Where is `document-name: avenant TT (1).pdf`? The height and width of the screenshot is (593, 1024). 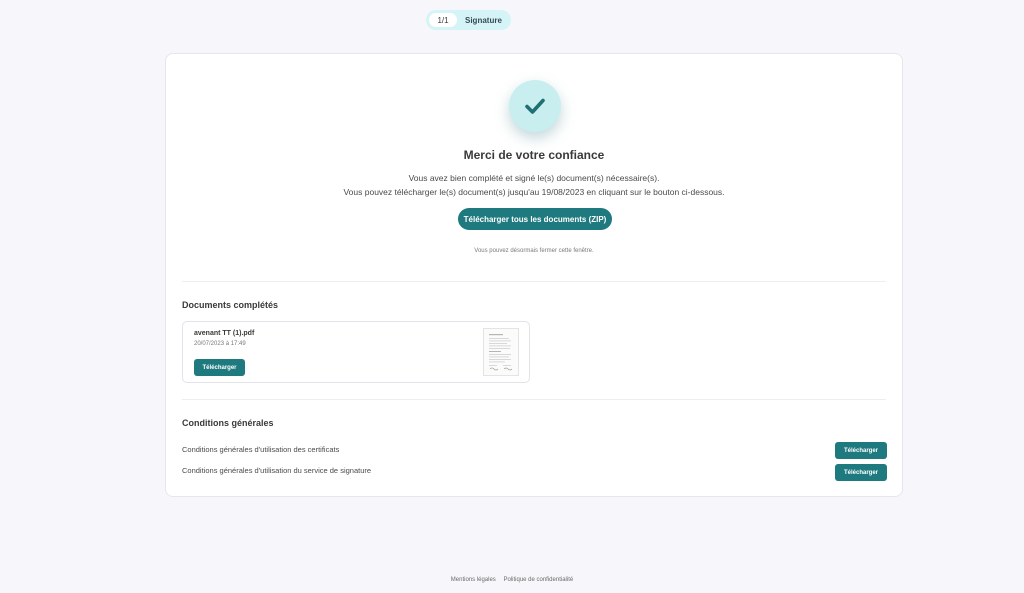
document-name: avenant TT (1).pdf is located at coordinates (224, 333).